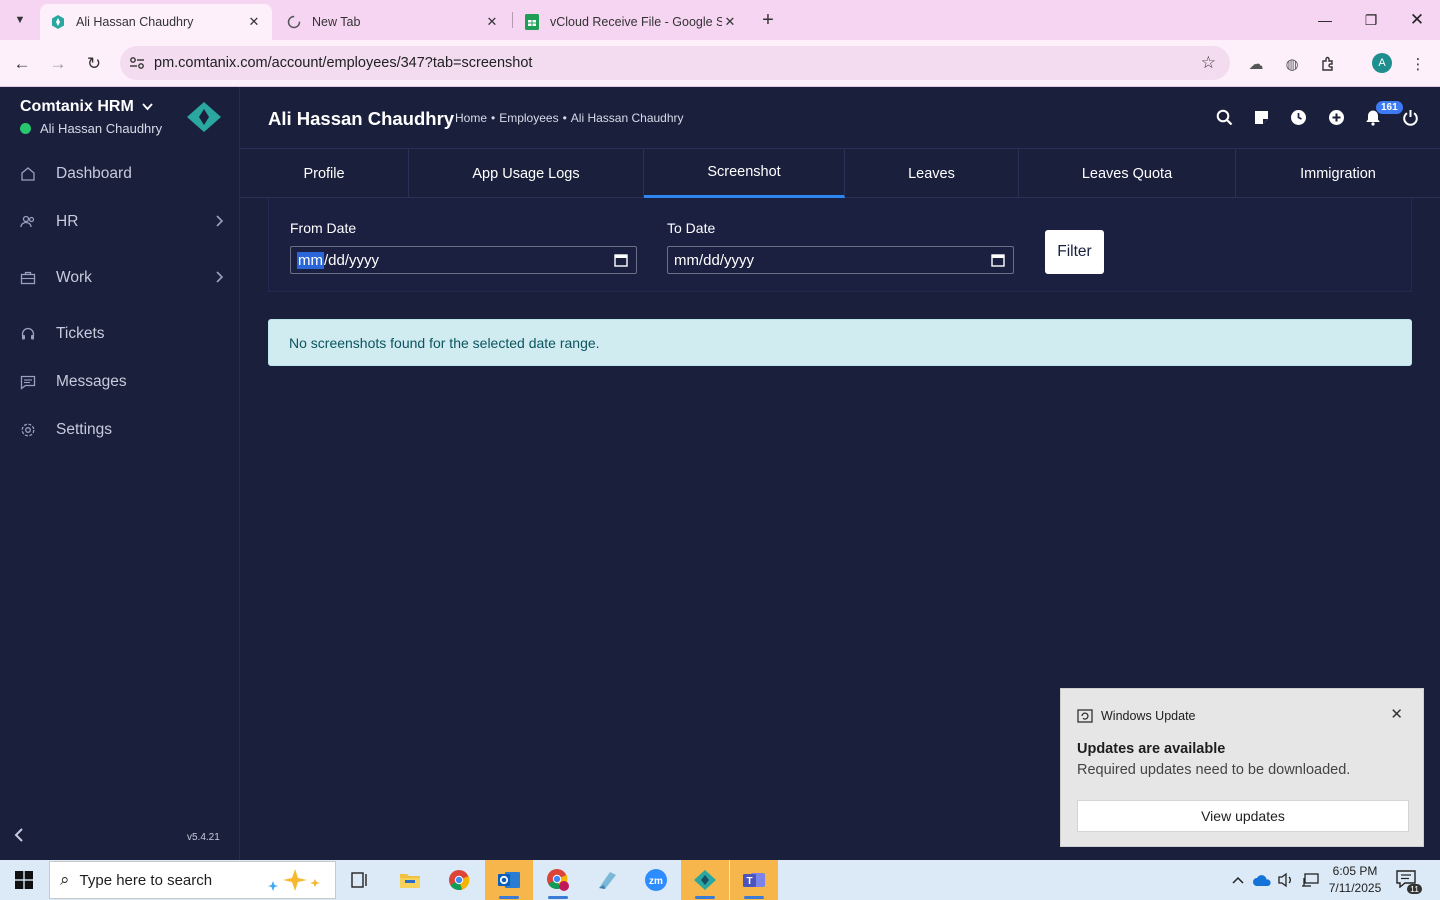  What do you see at coordinates (120, 174) in the screenshot?
I see `sidebar-item-dashboard: Dashboard` at bounding box center [120, 174].